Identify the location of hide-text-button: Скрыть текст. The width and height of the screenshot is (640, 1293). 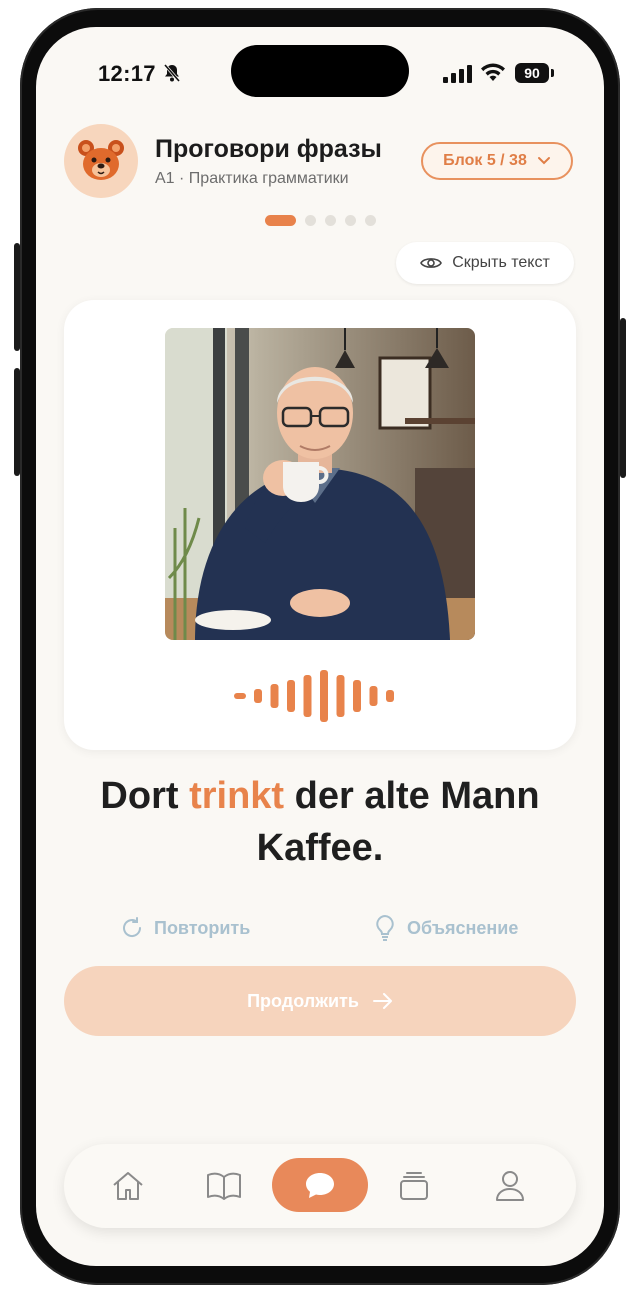
(485, 263).